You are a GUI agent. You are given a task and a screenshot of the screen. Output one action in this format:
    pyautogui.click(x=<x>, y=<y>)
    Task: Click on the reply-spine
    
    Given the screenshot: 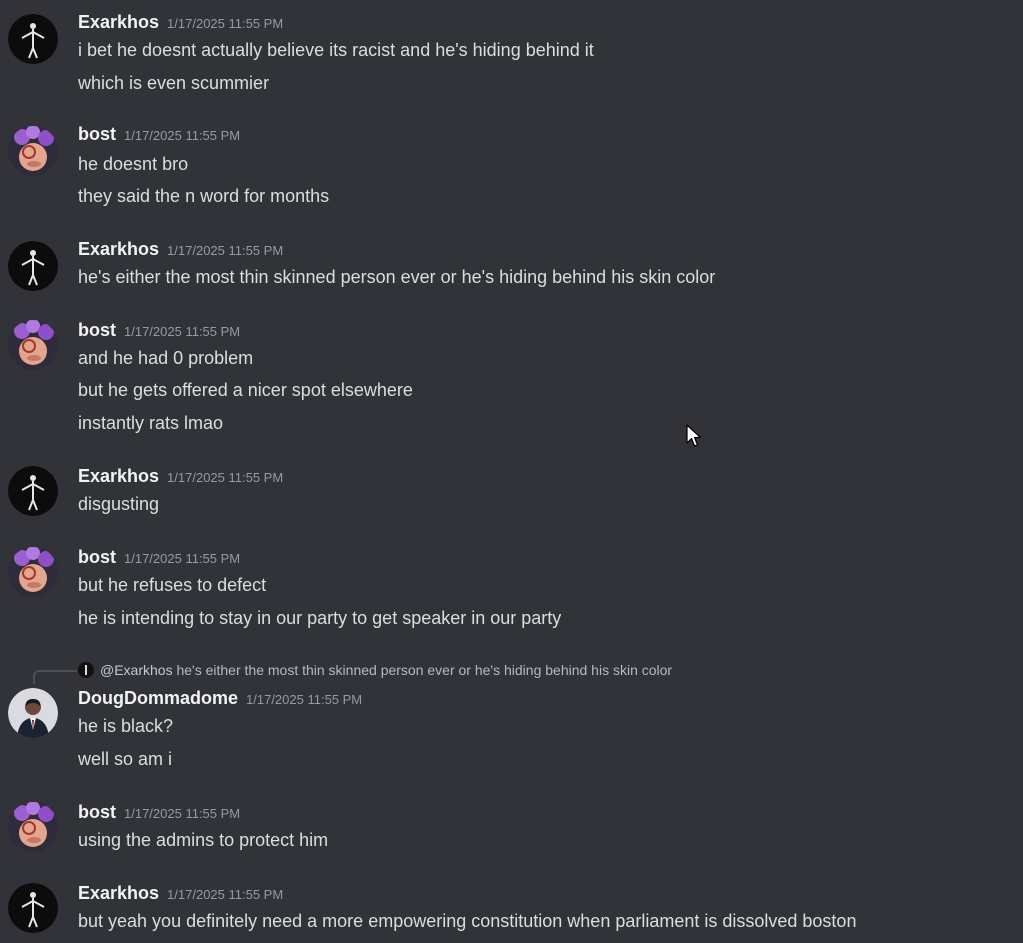 What is the action you would take?
    pyautogui.click(x=55, y=677)
    